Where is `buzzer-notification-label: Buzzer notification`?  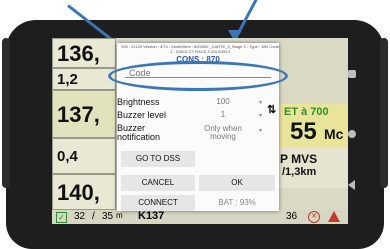 buzzer-notification-label: Buzzer notification is located at coordinates (139, 132).